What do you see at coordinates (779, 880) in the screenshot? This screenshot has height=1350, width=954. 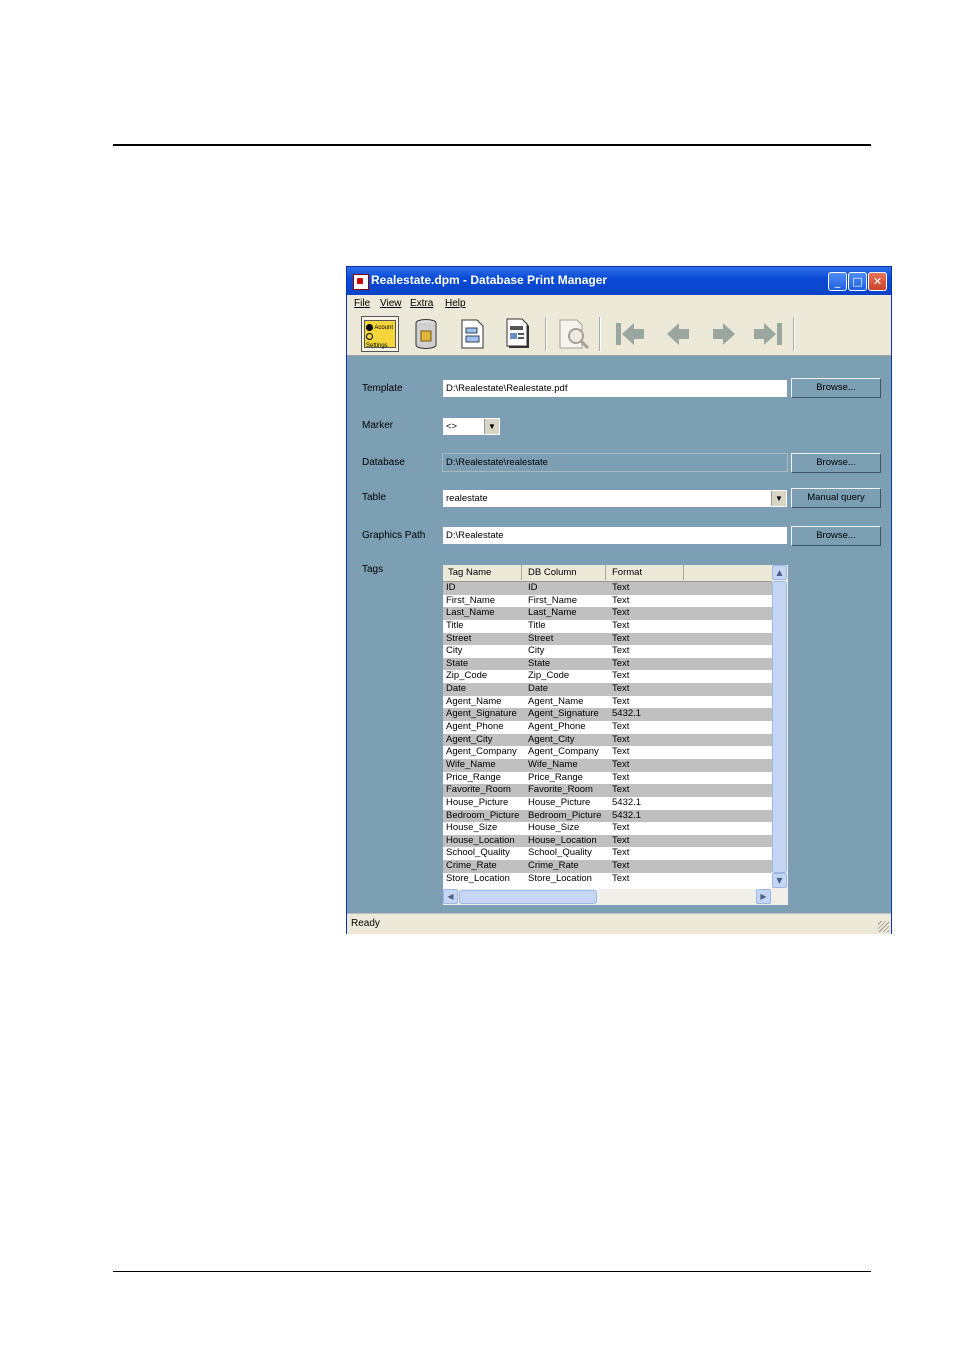 I see `scroll-down-icon: ▼` at bounding box center [779, 880].